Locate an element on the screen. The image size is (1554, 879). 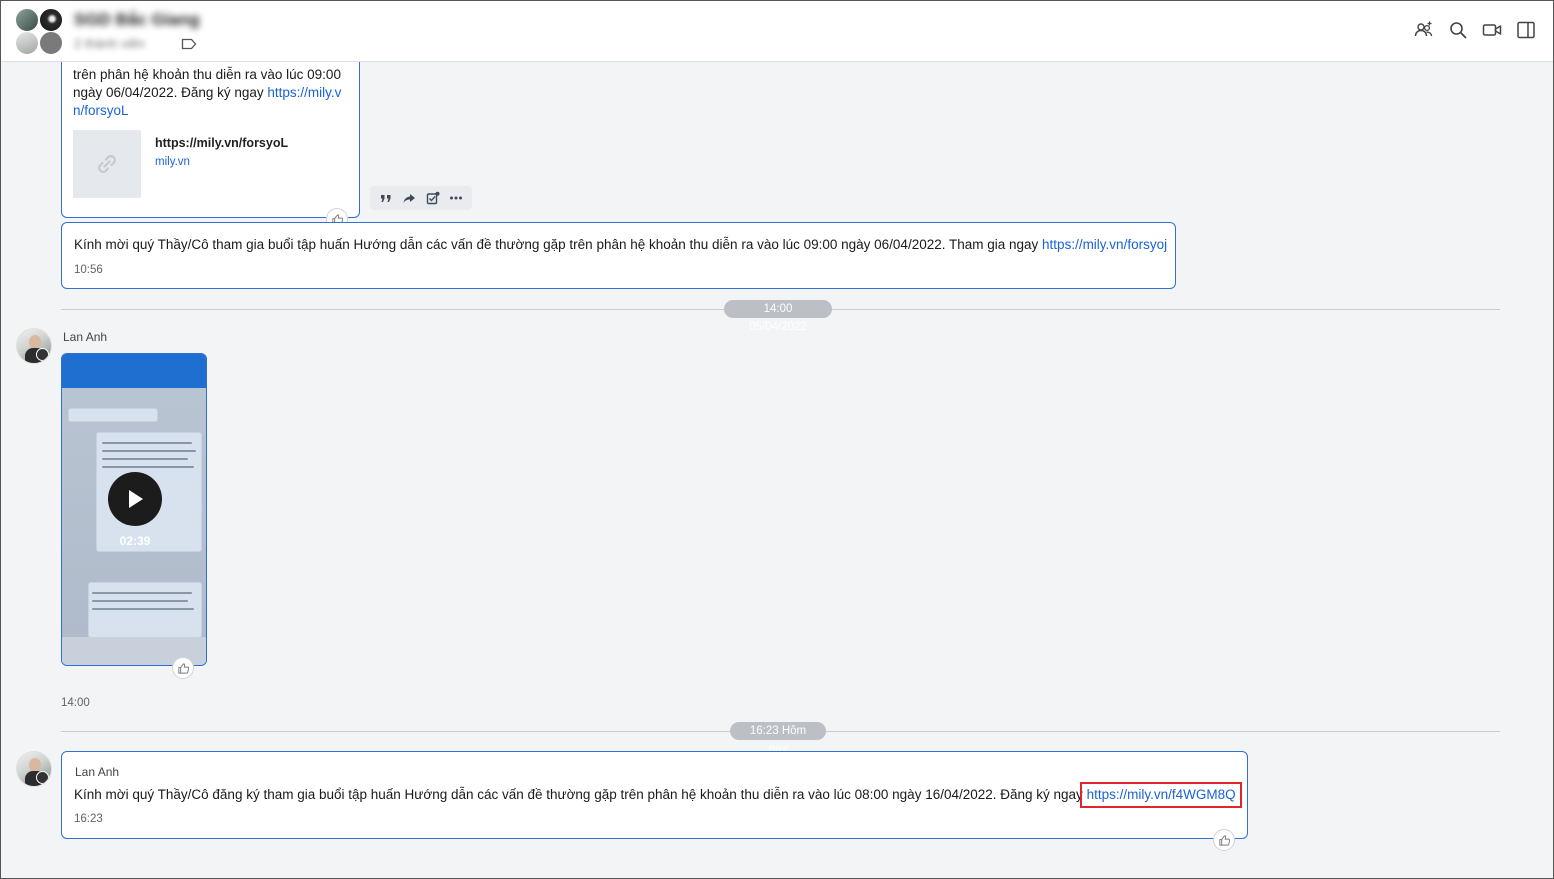
play-icon is located at coordinates (136, 499).